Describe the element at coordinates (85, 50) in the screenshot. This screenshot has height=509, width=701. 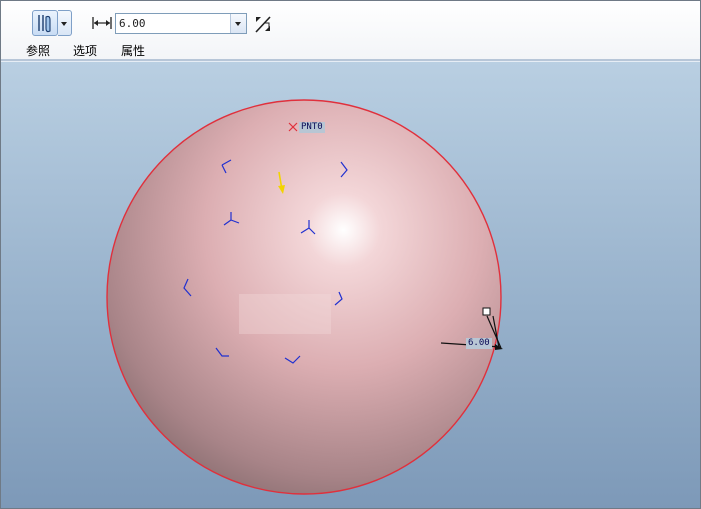
I see `tab-options: 选项` at that location.